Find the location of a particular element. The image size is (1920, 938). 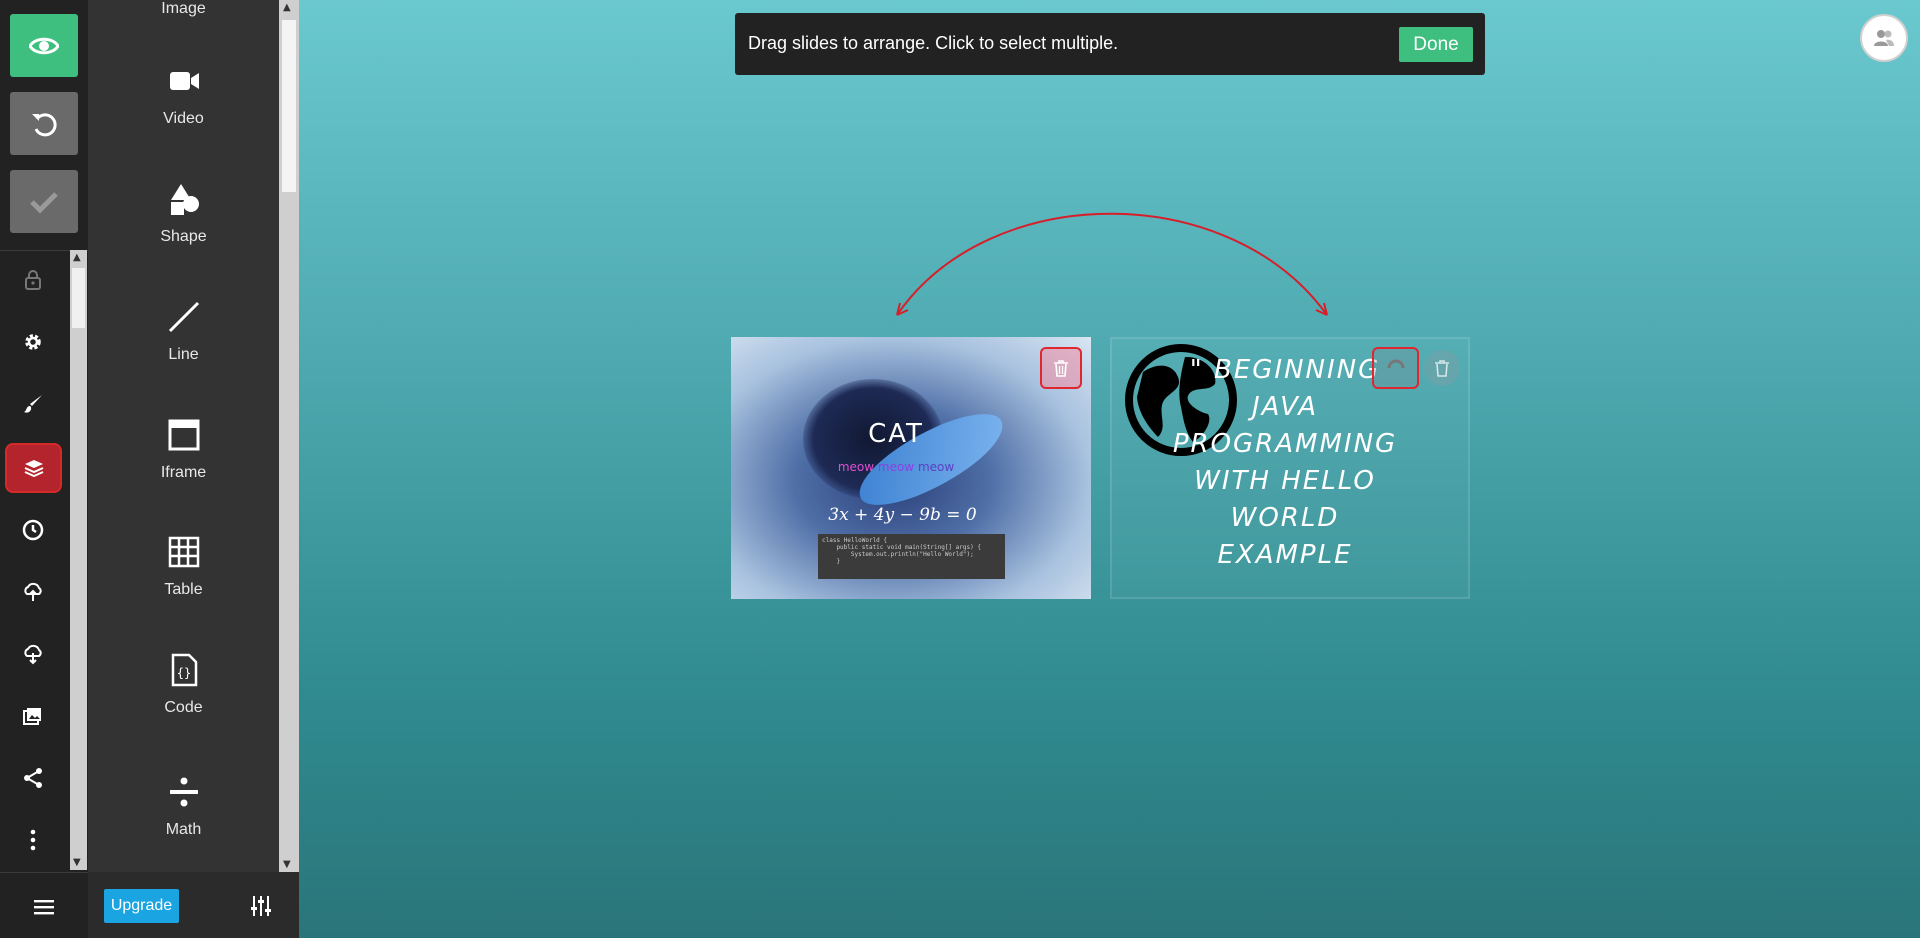

insert-code: {} Code is located at coordinates (183, 685).